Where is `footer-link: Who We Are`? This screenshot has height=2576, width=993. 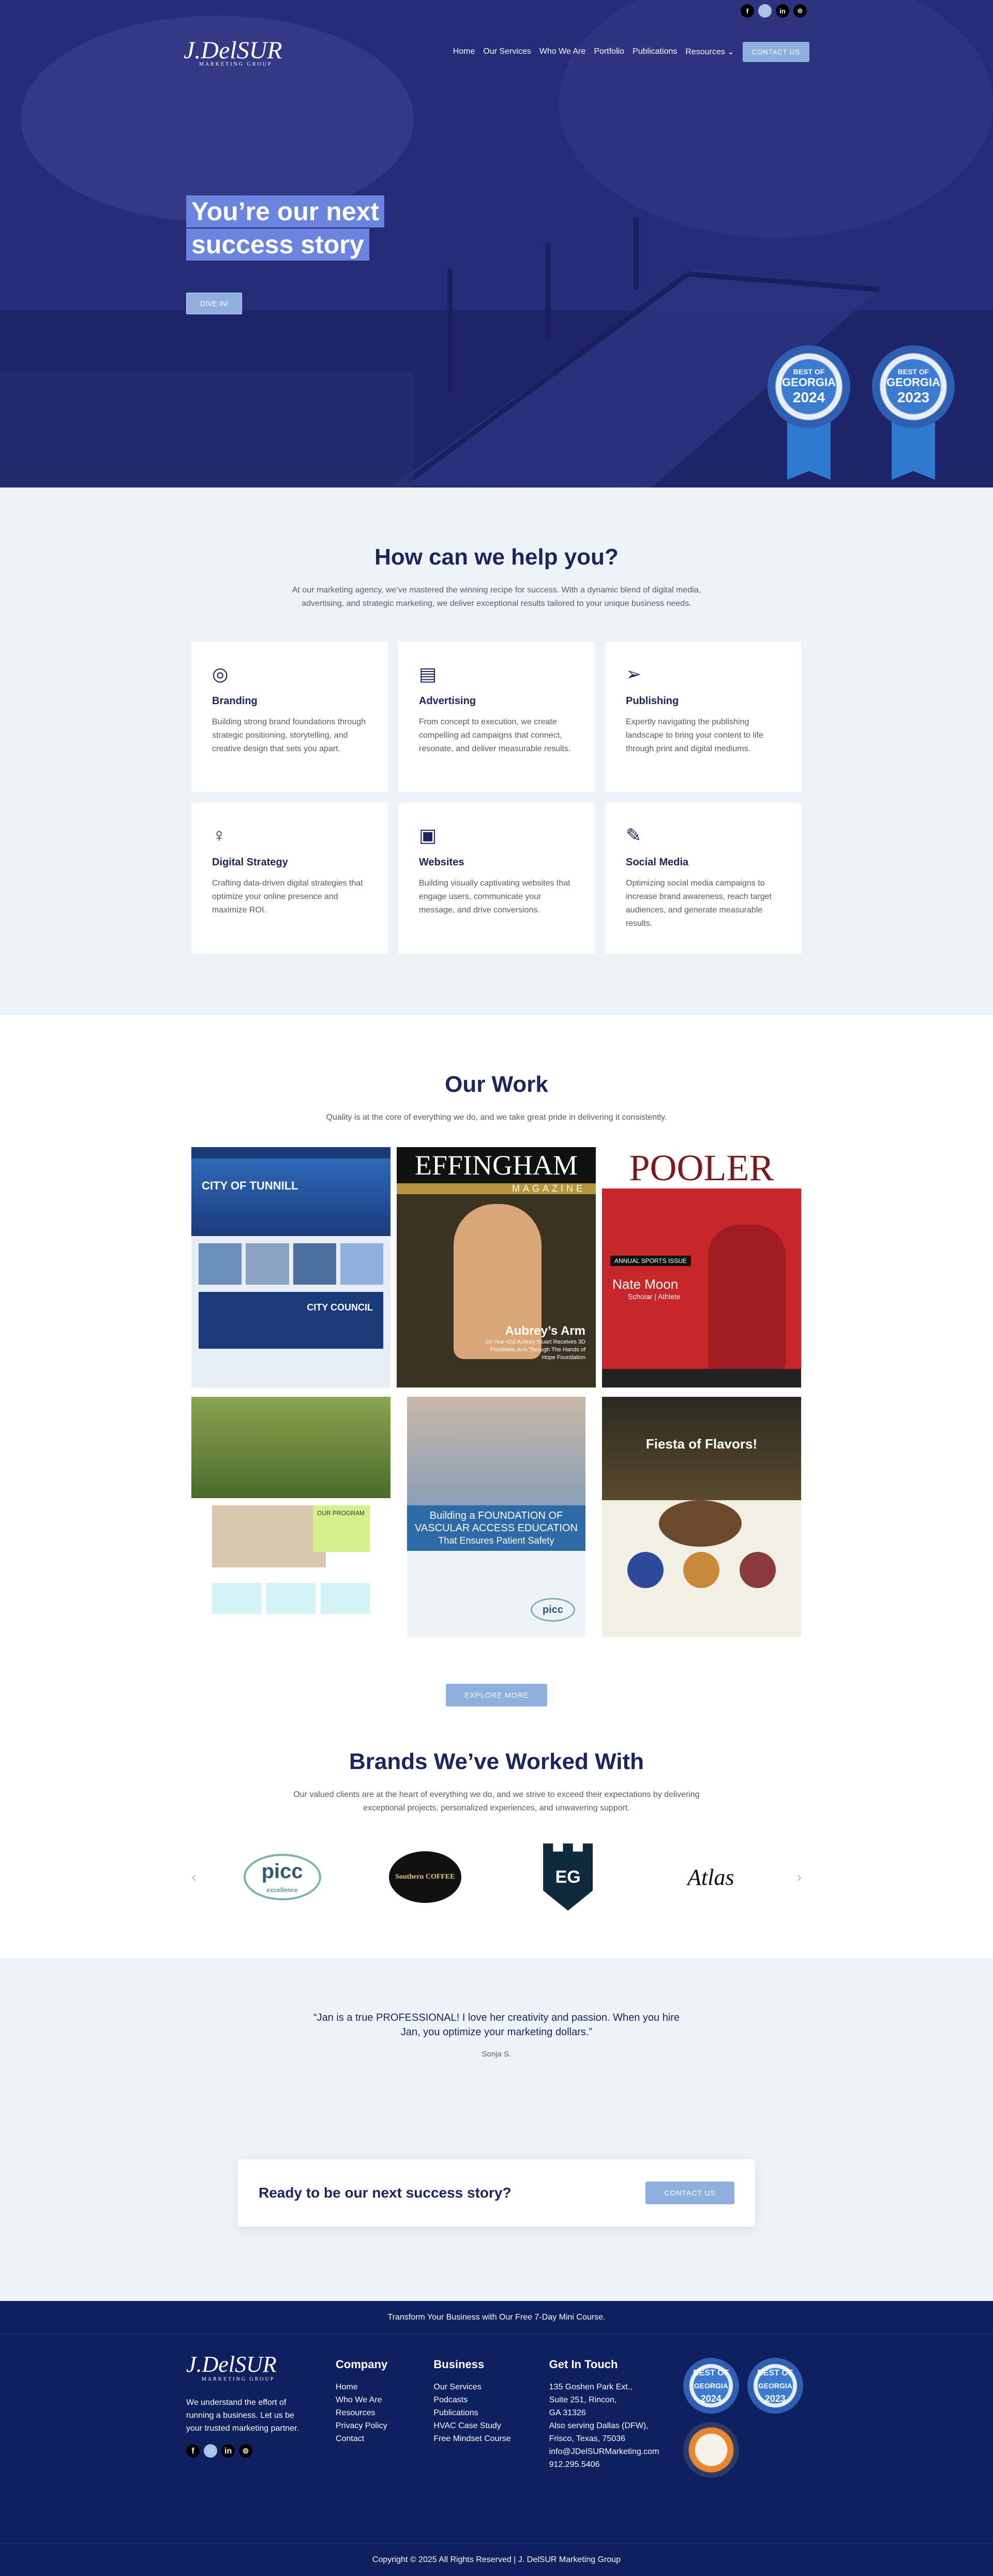
footer-link: Who We Are is located at coordinates (385, 2400).